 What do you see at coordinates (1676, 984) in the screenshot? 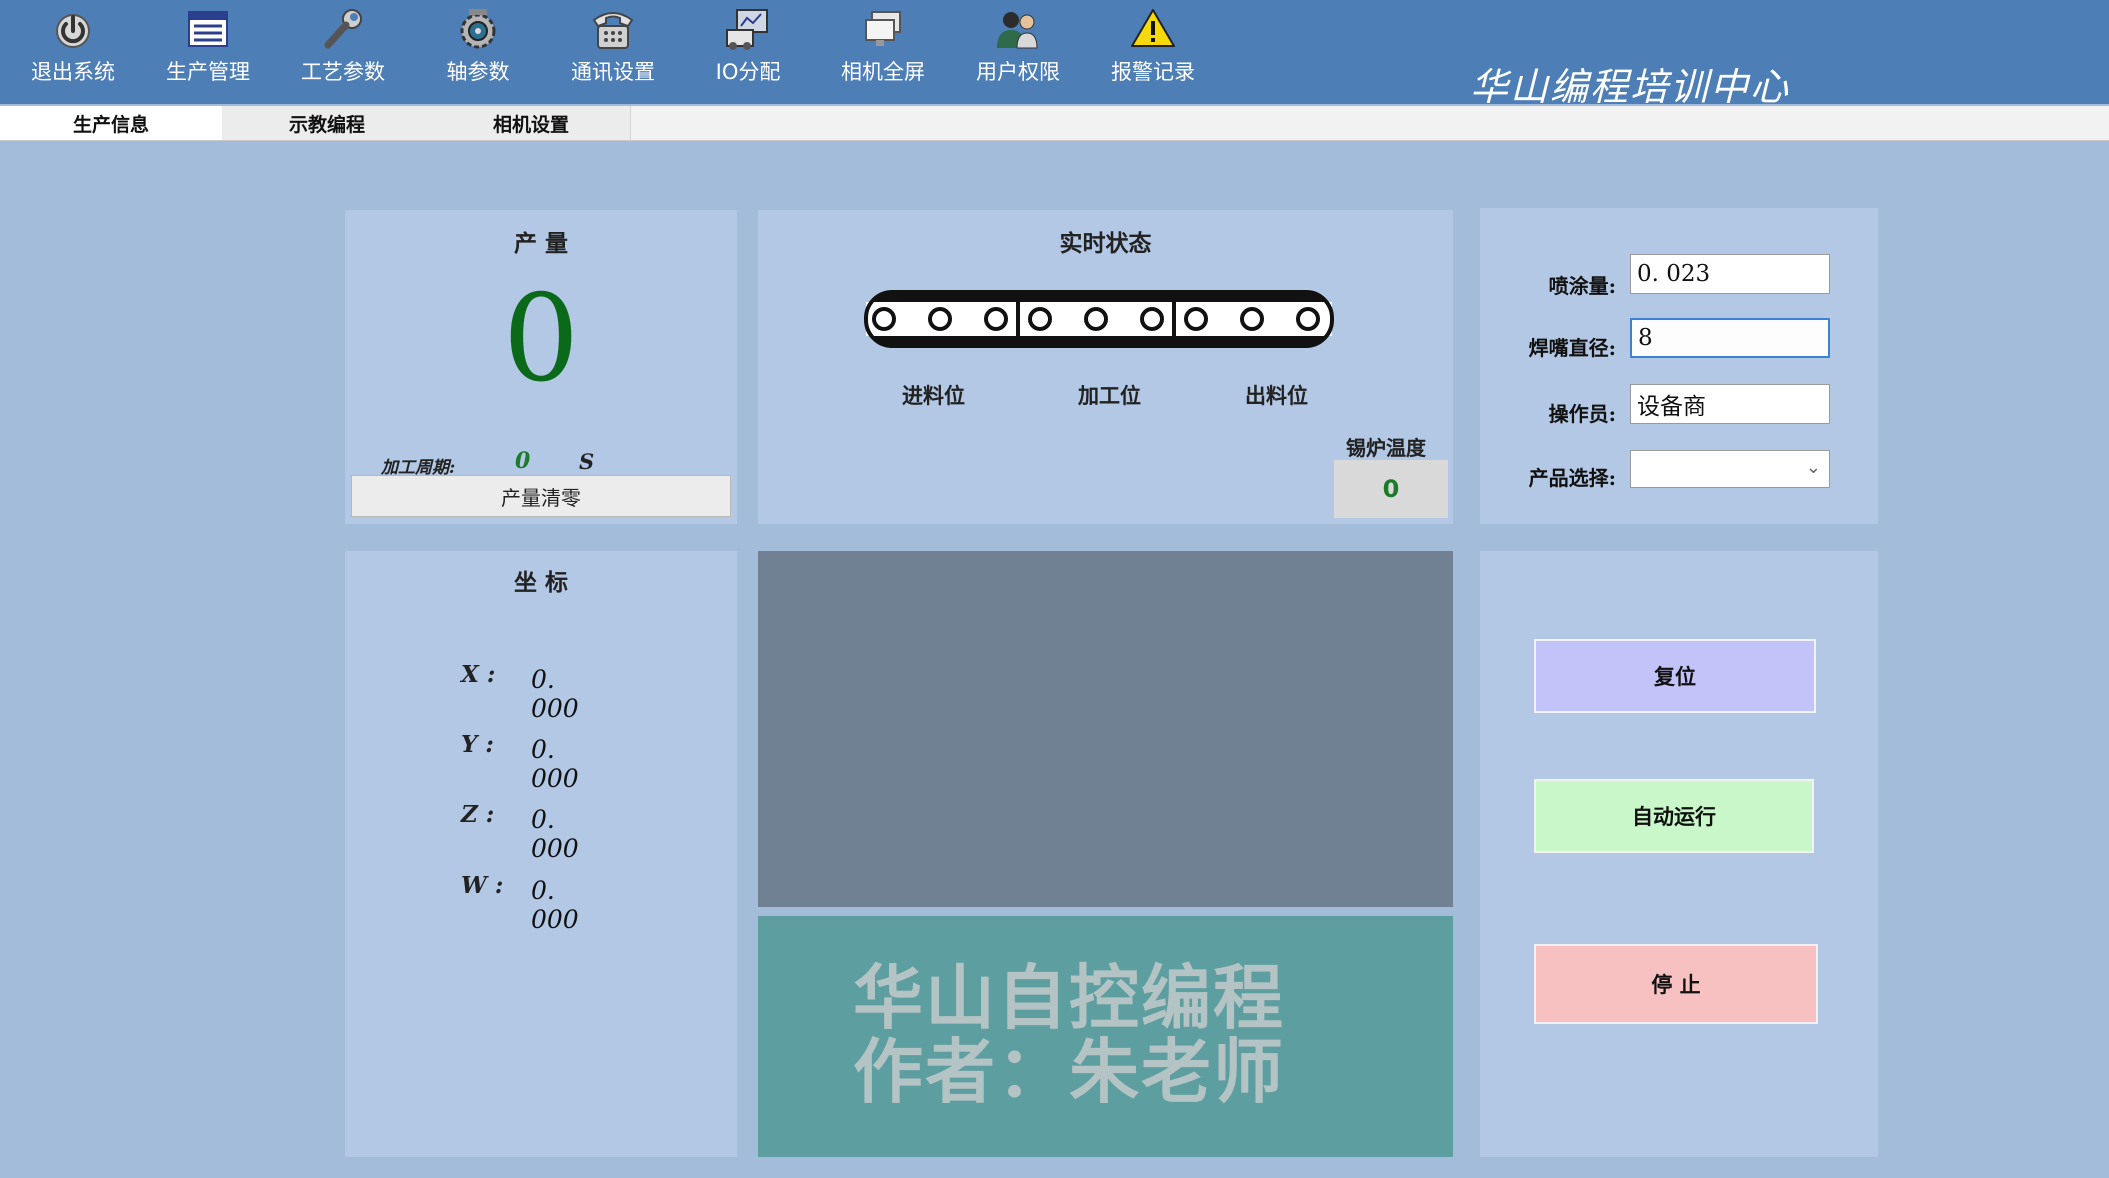
I see `stop-button: 停 止` at bounding box center [1676, 984].